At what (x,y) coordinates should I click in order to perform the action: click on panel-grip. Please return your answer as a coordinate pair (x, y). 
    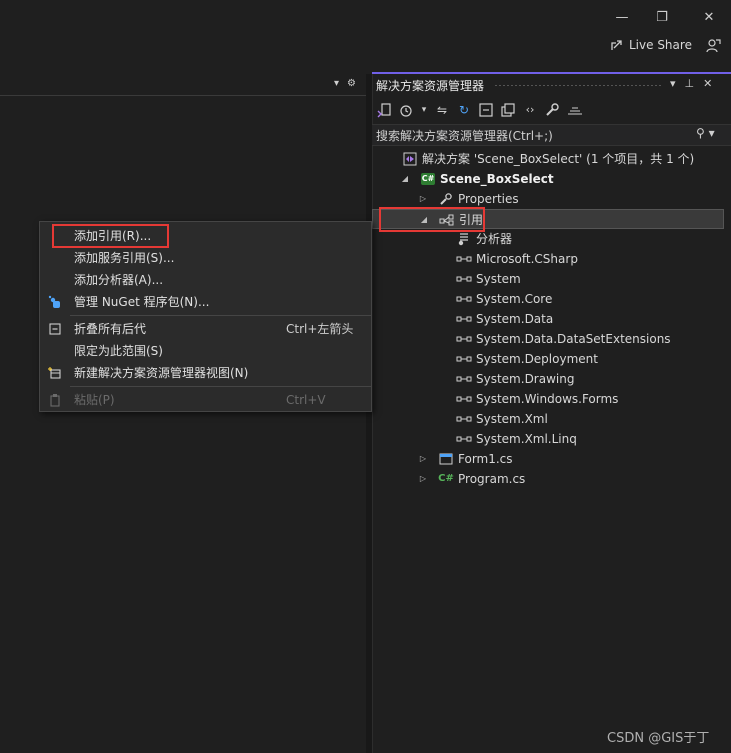
    Looking at the image, I should click on (578, 85).